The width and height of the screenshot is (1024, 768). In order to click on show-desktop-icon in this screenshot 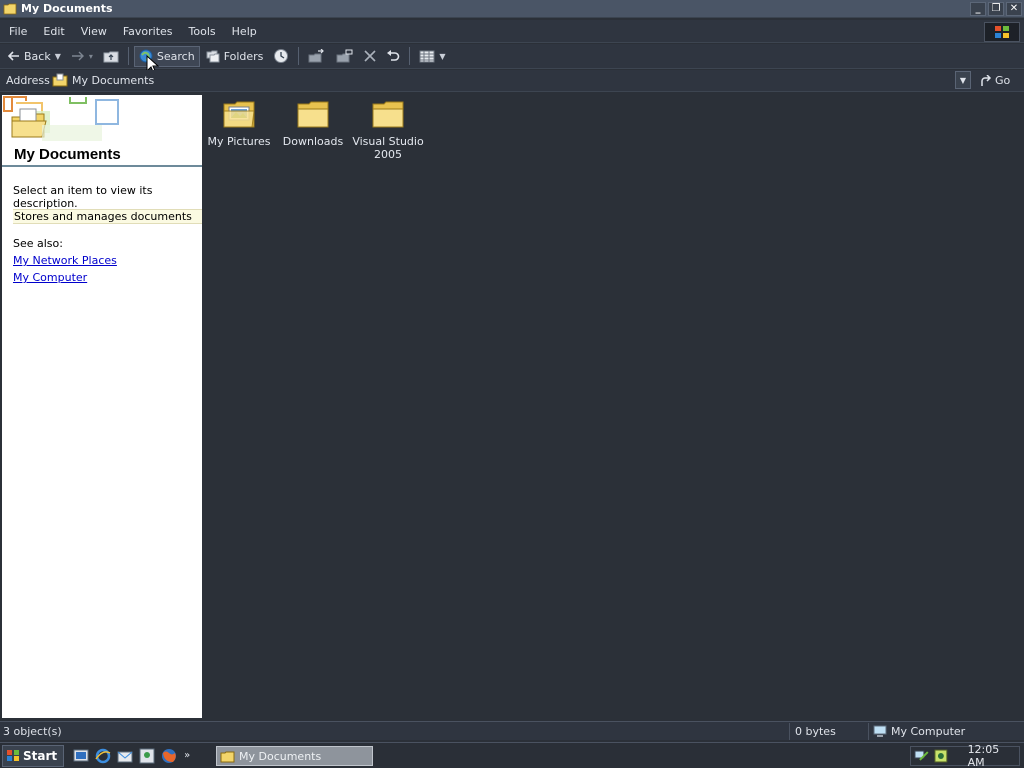, I will do `click(81, 756)`.